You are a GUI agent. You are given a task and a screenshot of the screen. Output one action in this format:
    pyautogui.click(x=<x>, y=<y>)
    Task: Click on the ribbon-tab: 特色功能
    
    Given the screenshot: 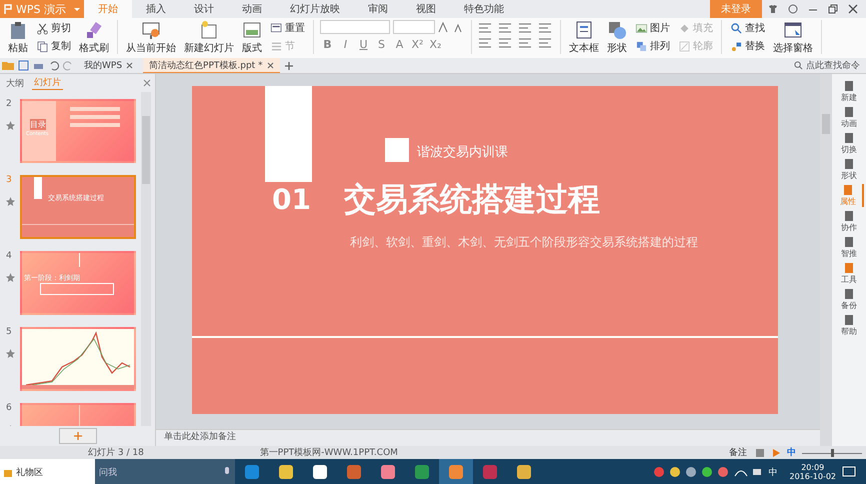 What is the action you would take?
    pyautogui.click(x=484, y=9)
    